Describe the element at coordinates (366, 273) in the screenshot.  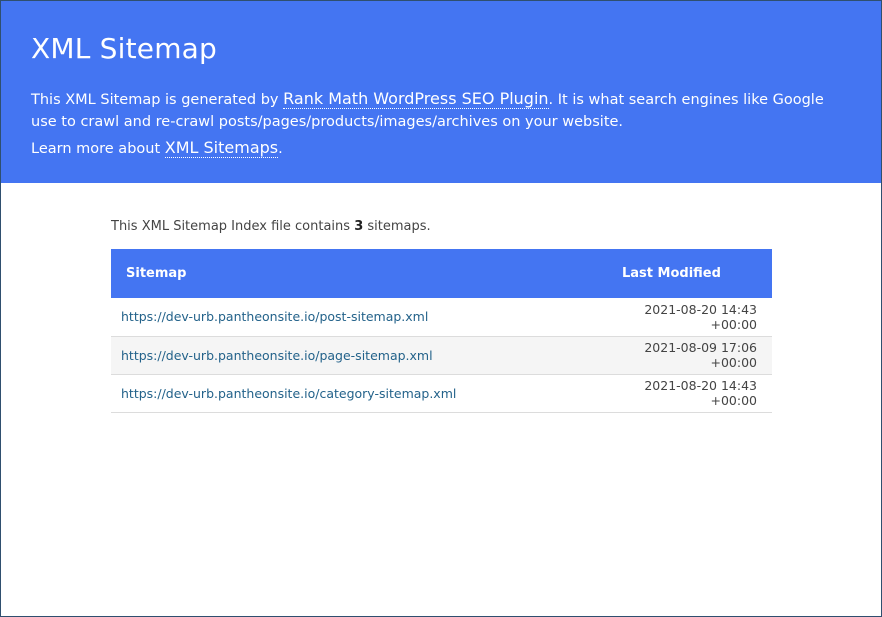
I see `column-header-sitemap: Sitemap` at that location.